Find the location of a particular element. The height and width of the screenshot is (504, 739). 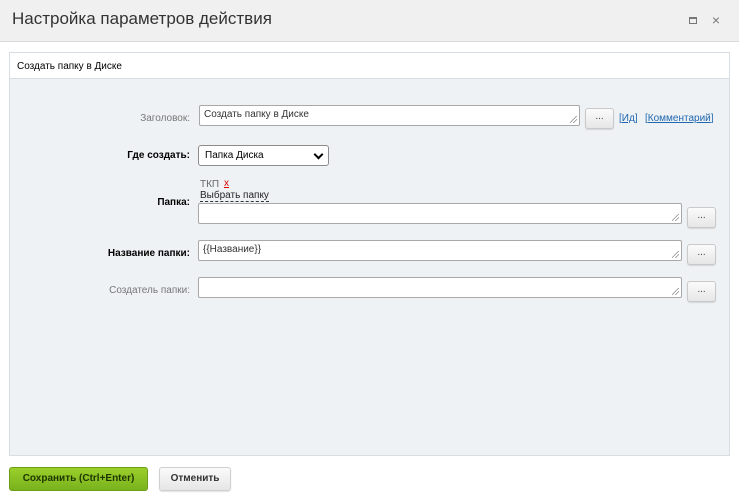

folder-token-remove: x is located at coordinates (226, 183).